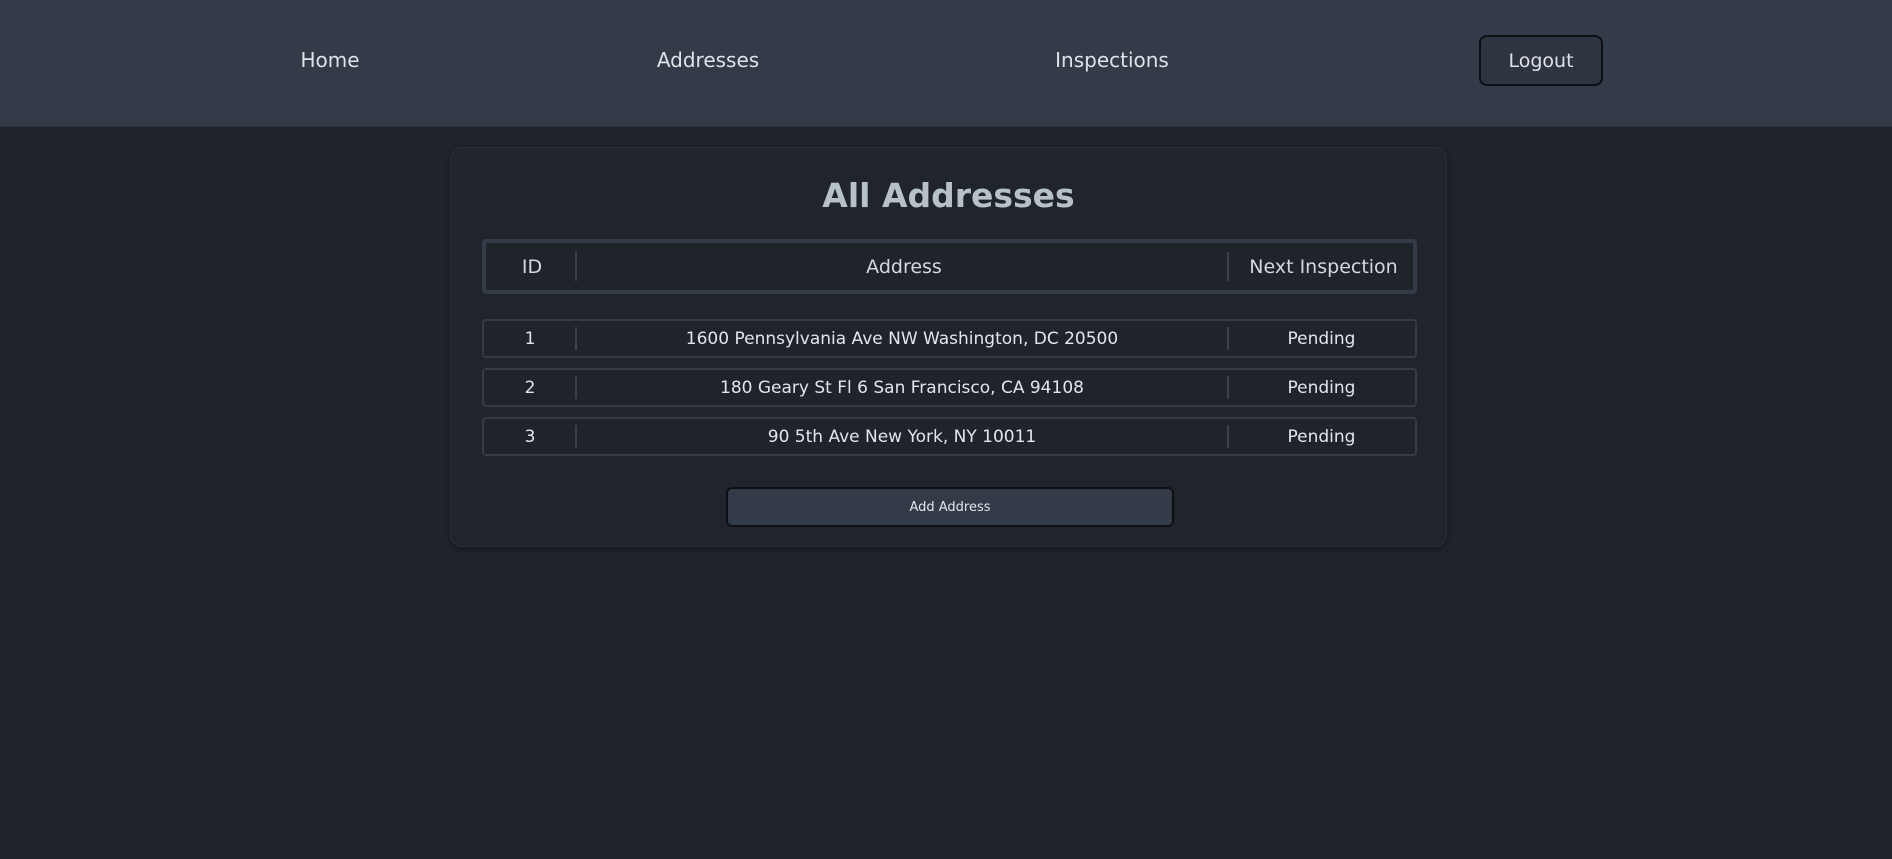 The image size is (1892, 859). What do you see at coordinates (1112, 60) in the screenshot?
I see `nav-inspections-link: Inspections` at bounding box center [1112, 60].